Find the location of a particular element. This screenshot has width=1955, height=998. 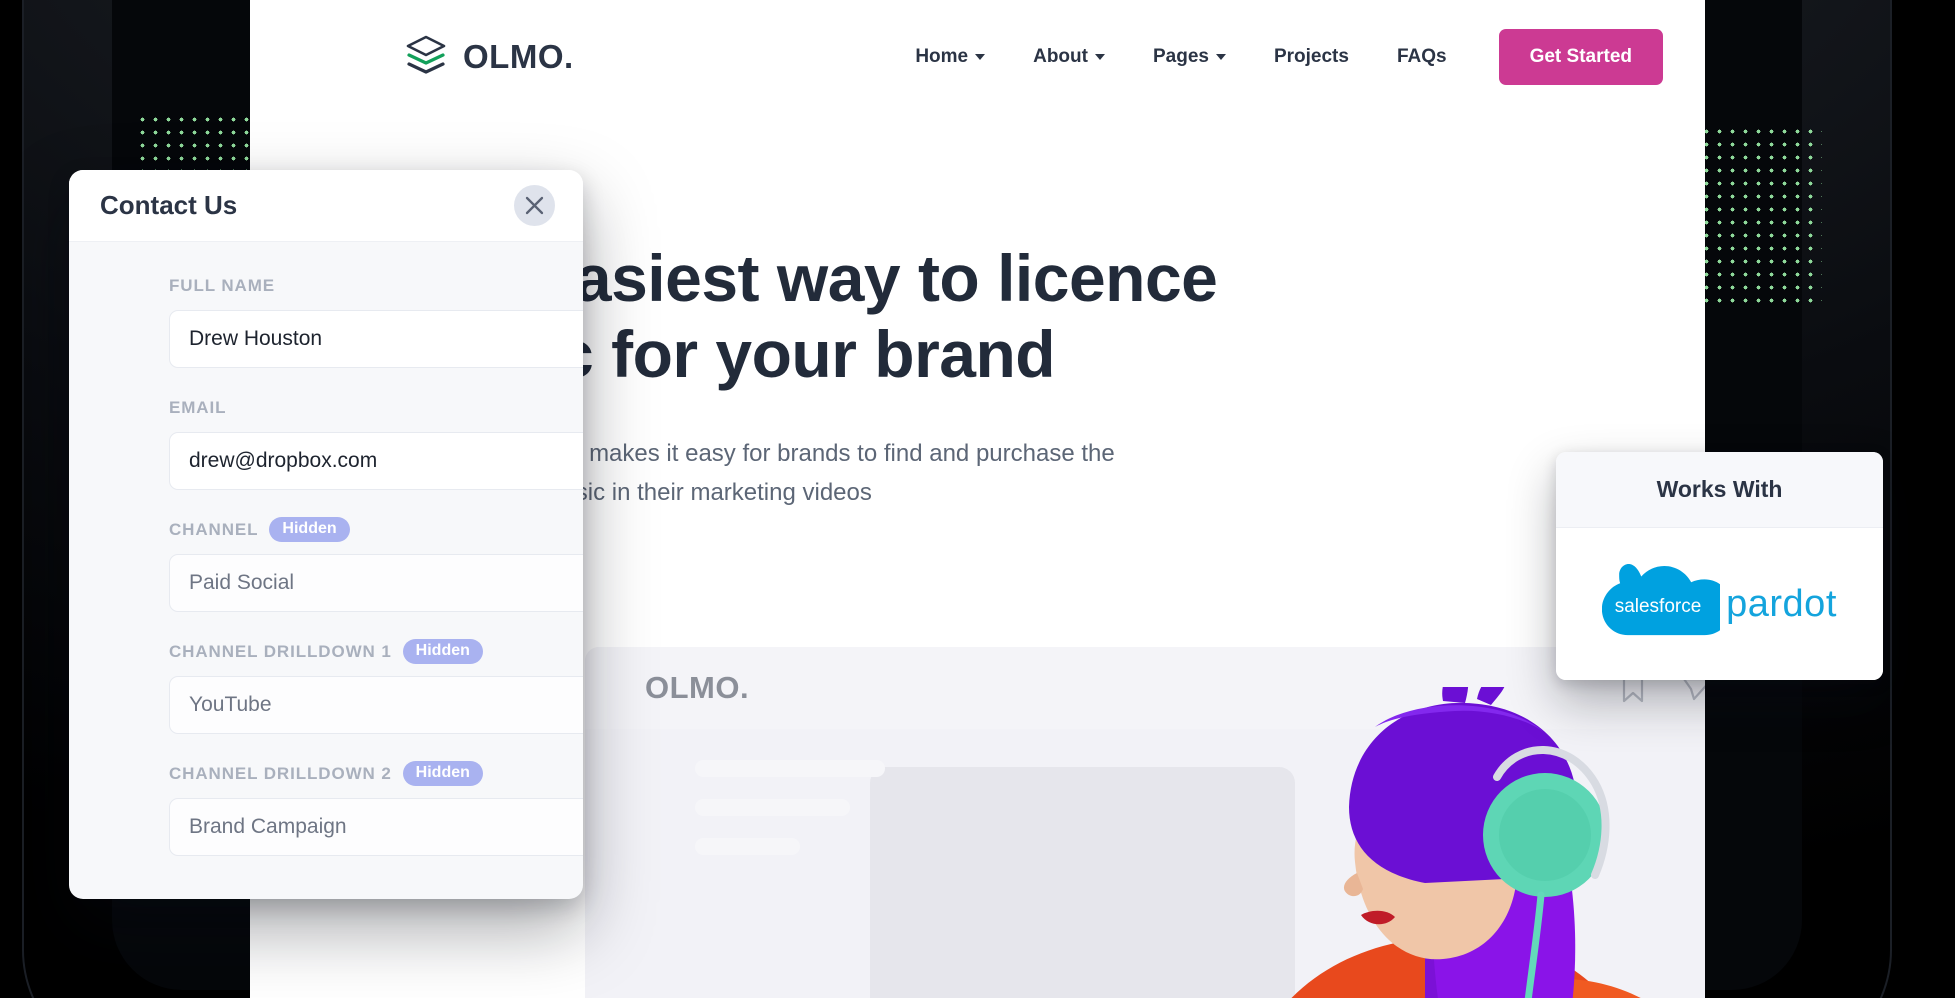

modal-header: Contact Us is located at coordinates (326, 206).